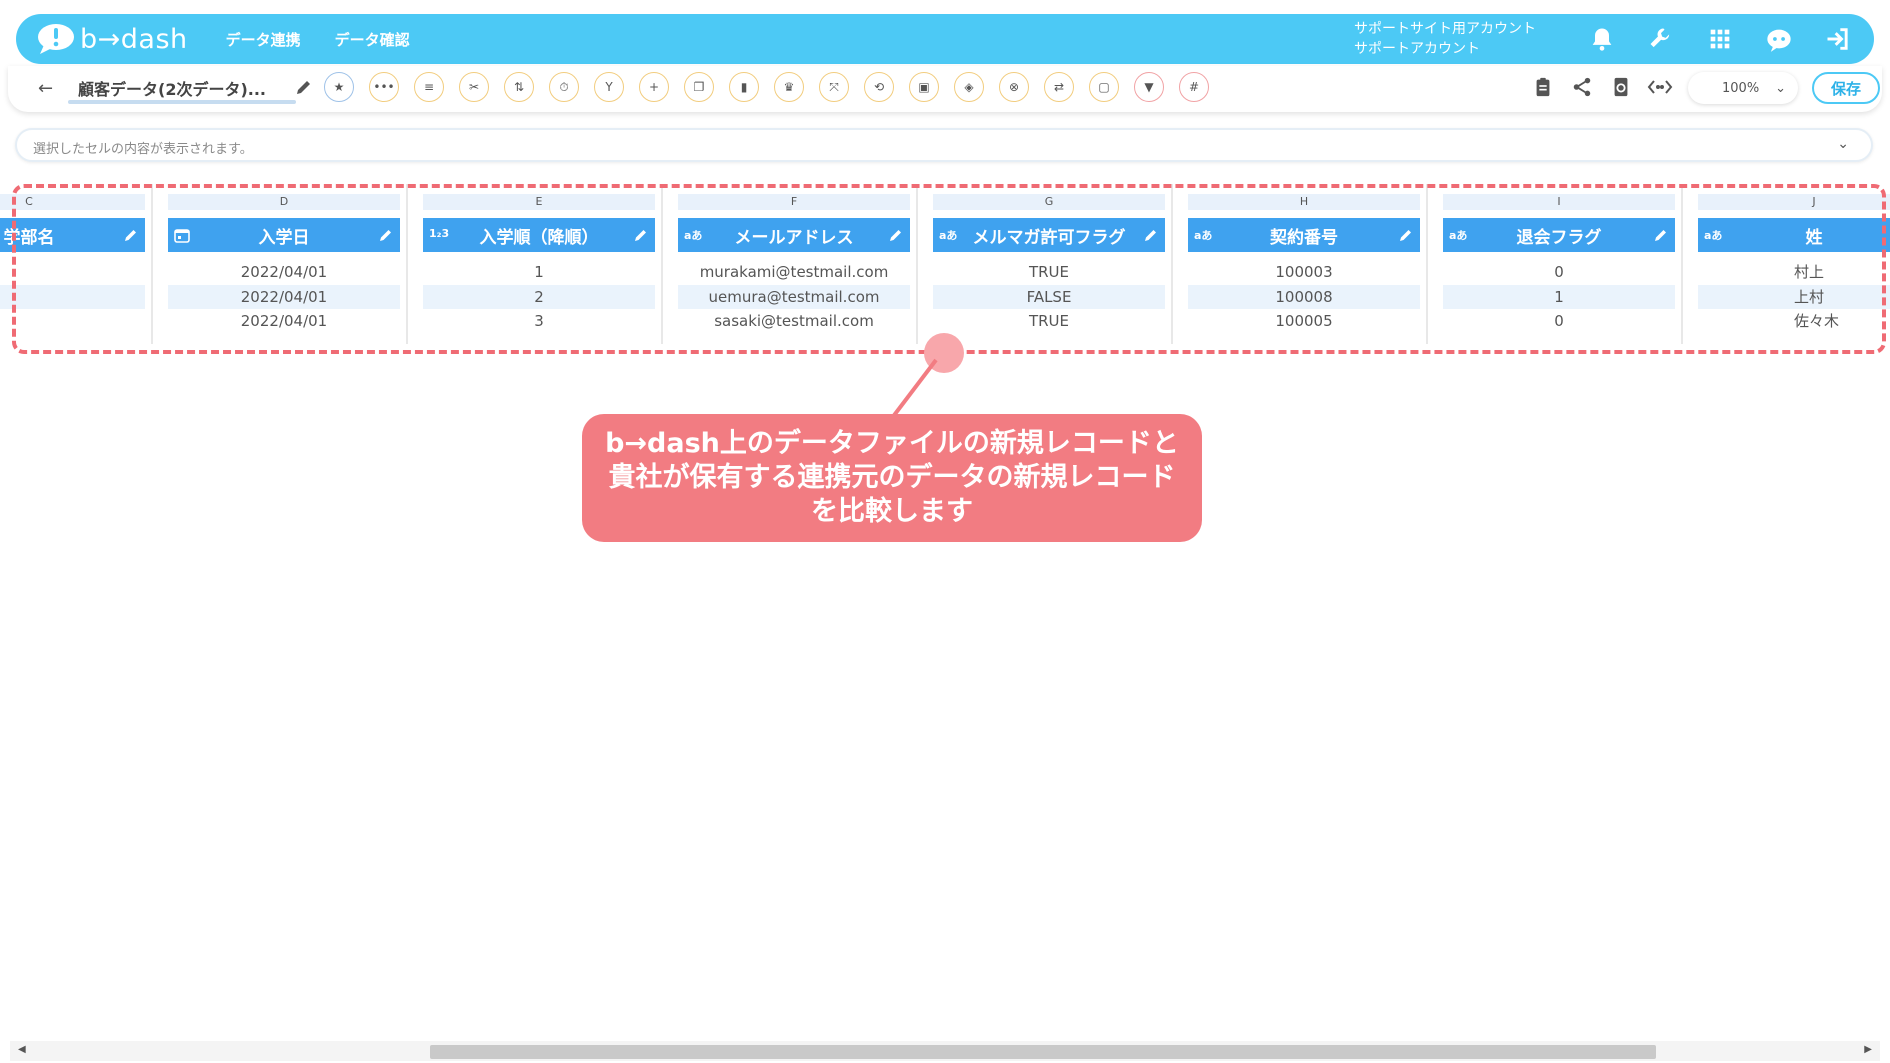 This screenshot has height=1063, width=1890. What do you see at coordinates (1794, 235) in the screenshot?
I see `column-header: aあ 姓` at bounding box center [1794, 235].